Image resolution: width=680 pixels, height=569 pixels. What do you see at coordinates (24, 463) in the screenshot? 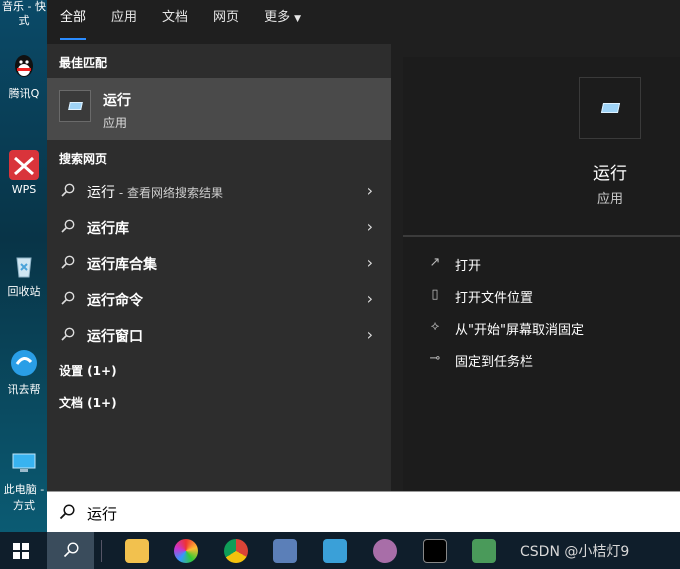
I see `computer-icon` at bounding box center [24, 463].